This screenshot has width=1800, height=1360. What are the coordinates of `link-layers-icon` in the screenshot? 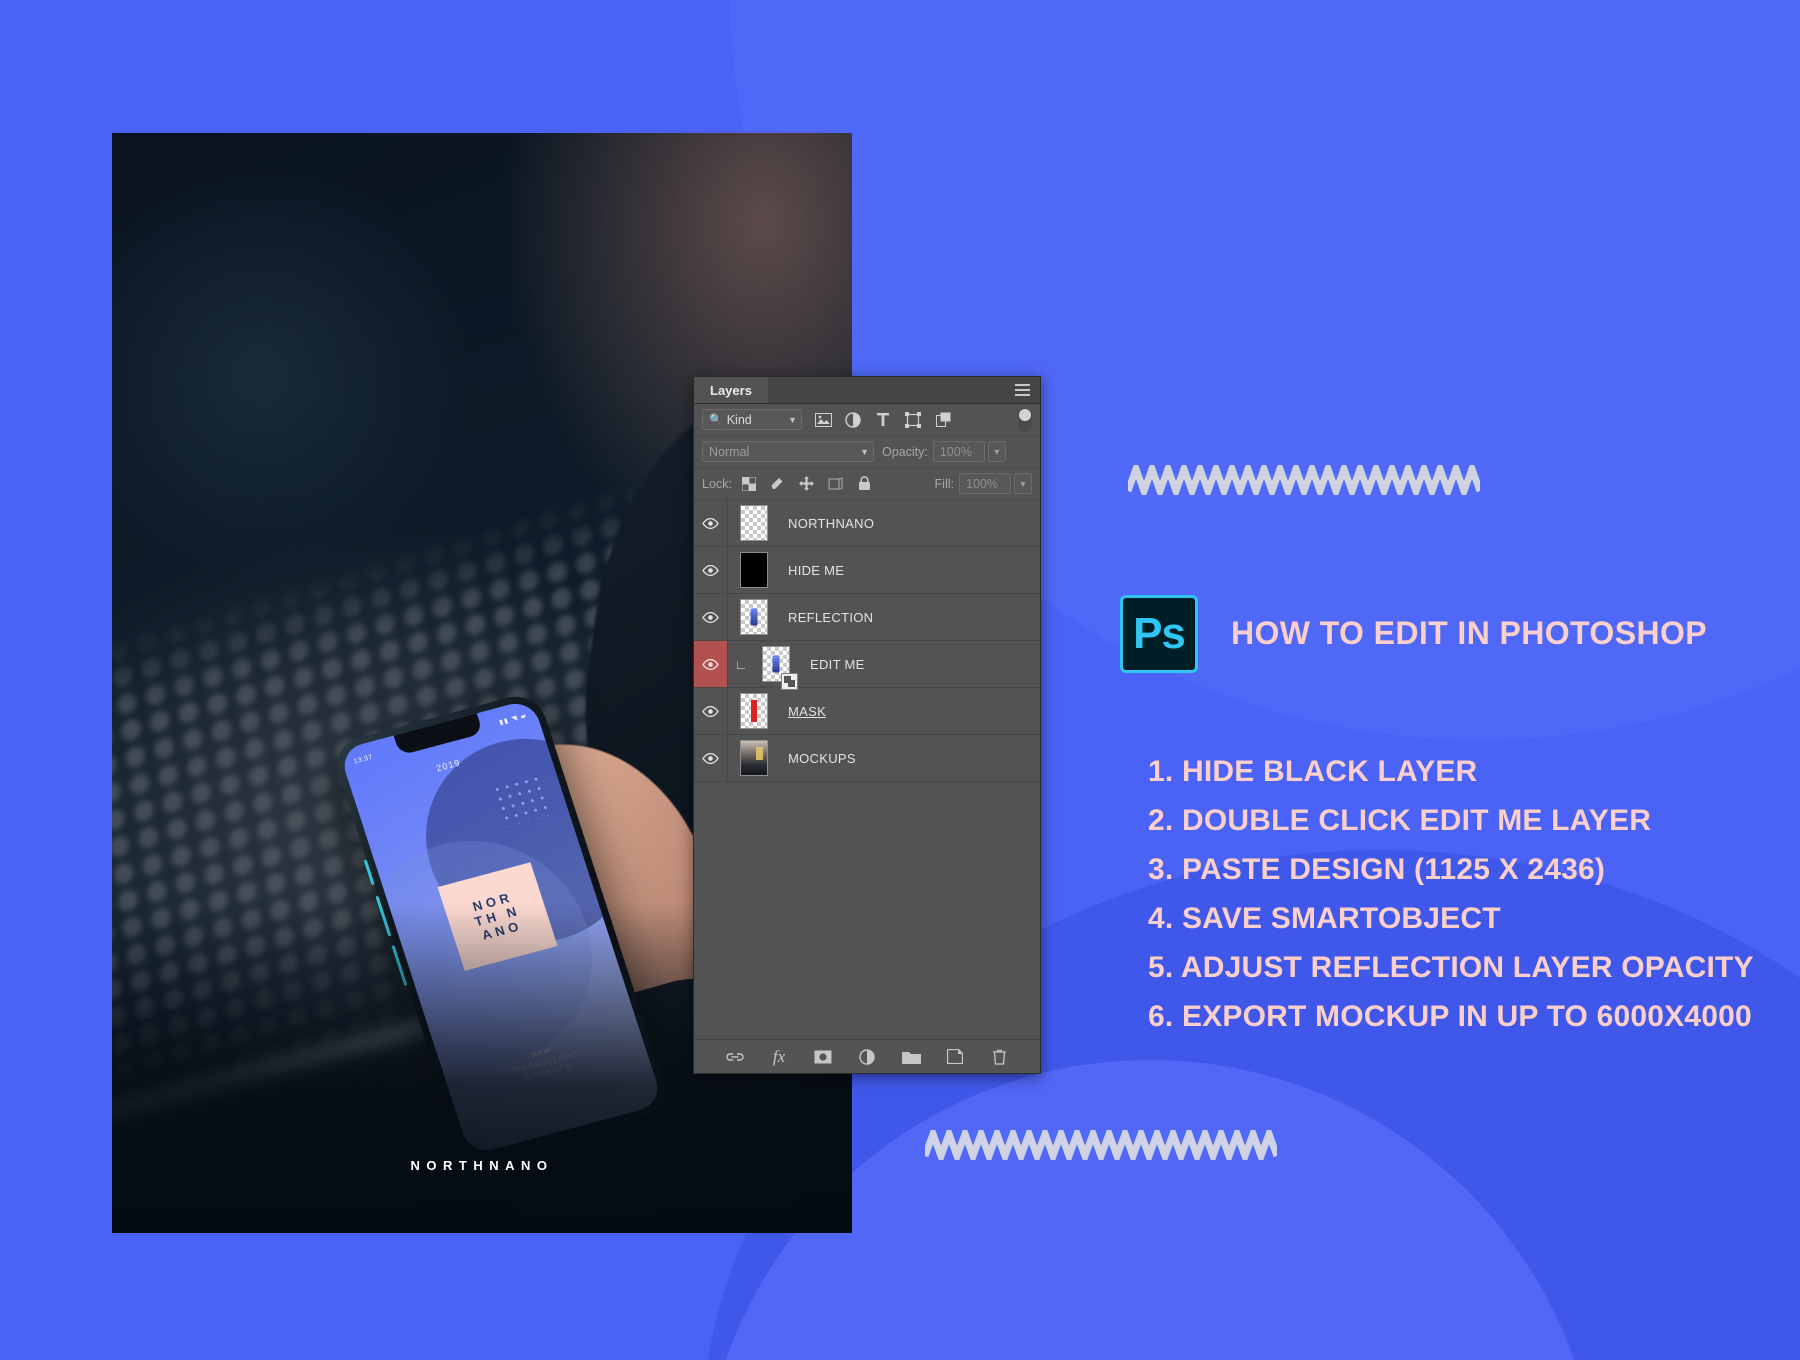 It's located at (735, 1057).